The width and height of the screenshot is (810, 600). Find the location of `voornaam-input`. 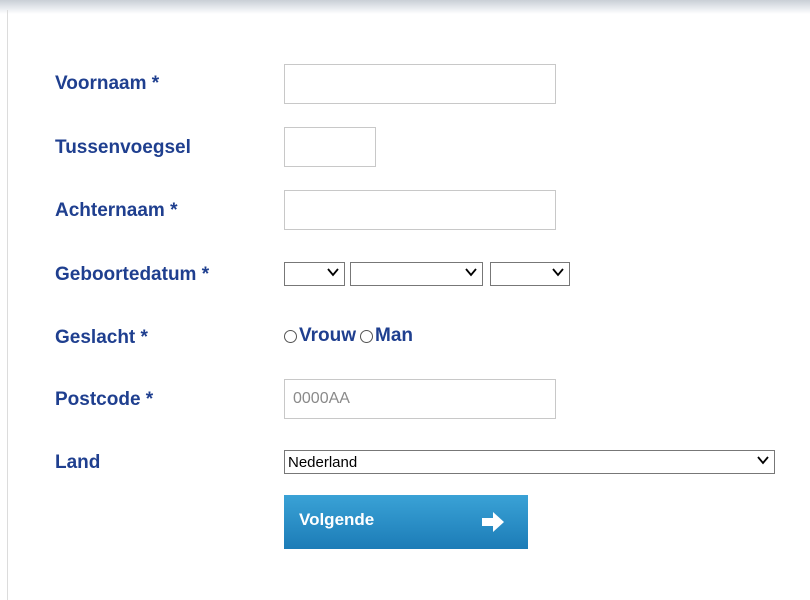

voornaam-input is located at coordinates (420, 84).